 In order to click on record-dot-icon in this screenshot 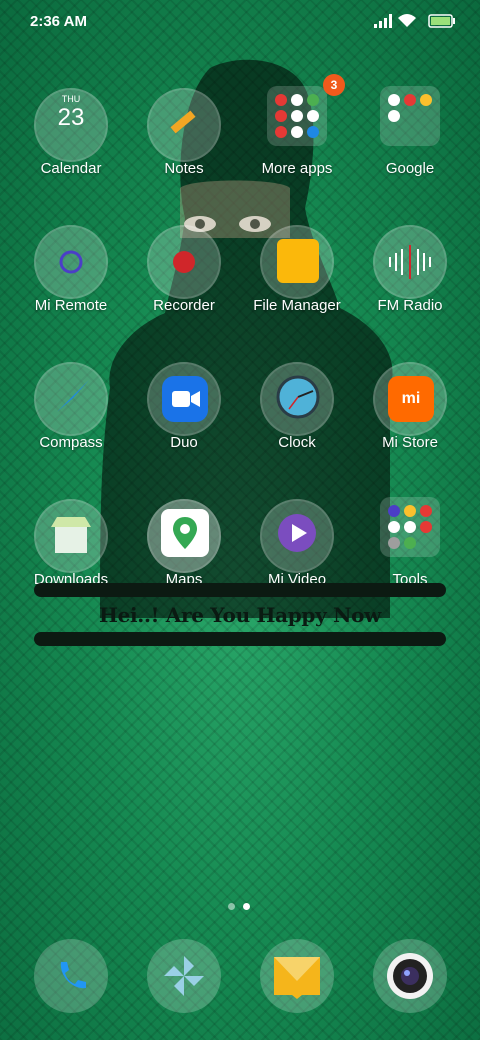, I will do `click(184, 262)`.